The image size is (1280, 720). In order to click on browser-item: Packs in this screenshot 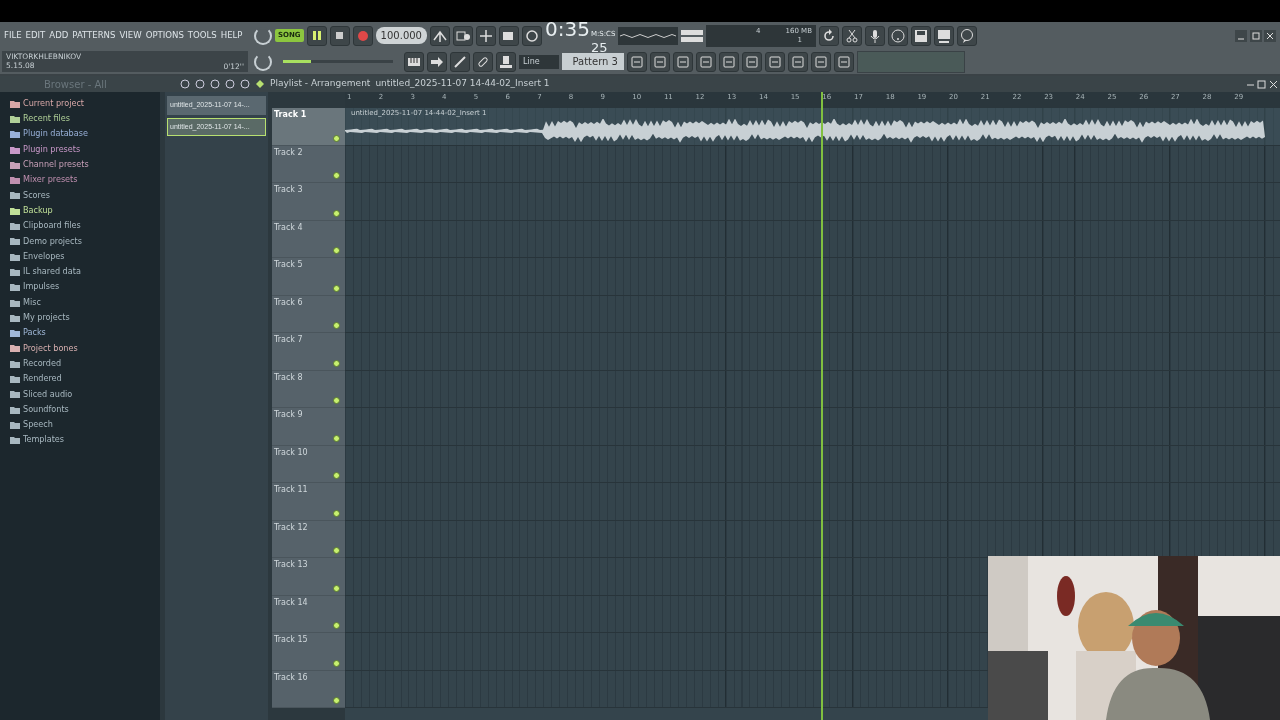, I will do `click(34, 333)`.